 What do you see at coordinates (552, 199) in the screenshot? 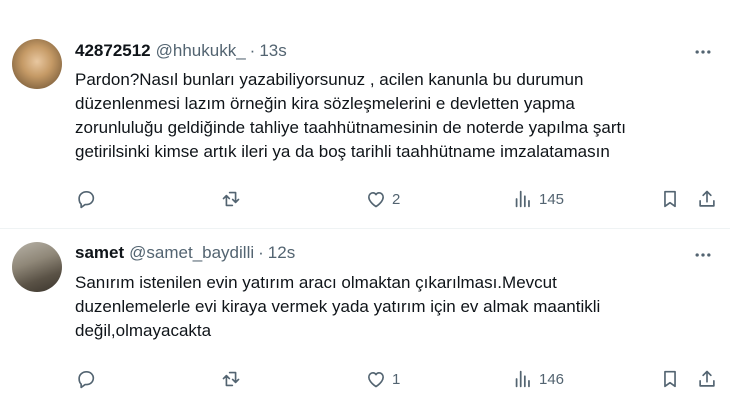
I see `view-count: 145` at bounding box center [552, 199].